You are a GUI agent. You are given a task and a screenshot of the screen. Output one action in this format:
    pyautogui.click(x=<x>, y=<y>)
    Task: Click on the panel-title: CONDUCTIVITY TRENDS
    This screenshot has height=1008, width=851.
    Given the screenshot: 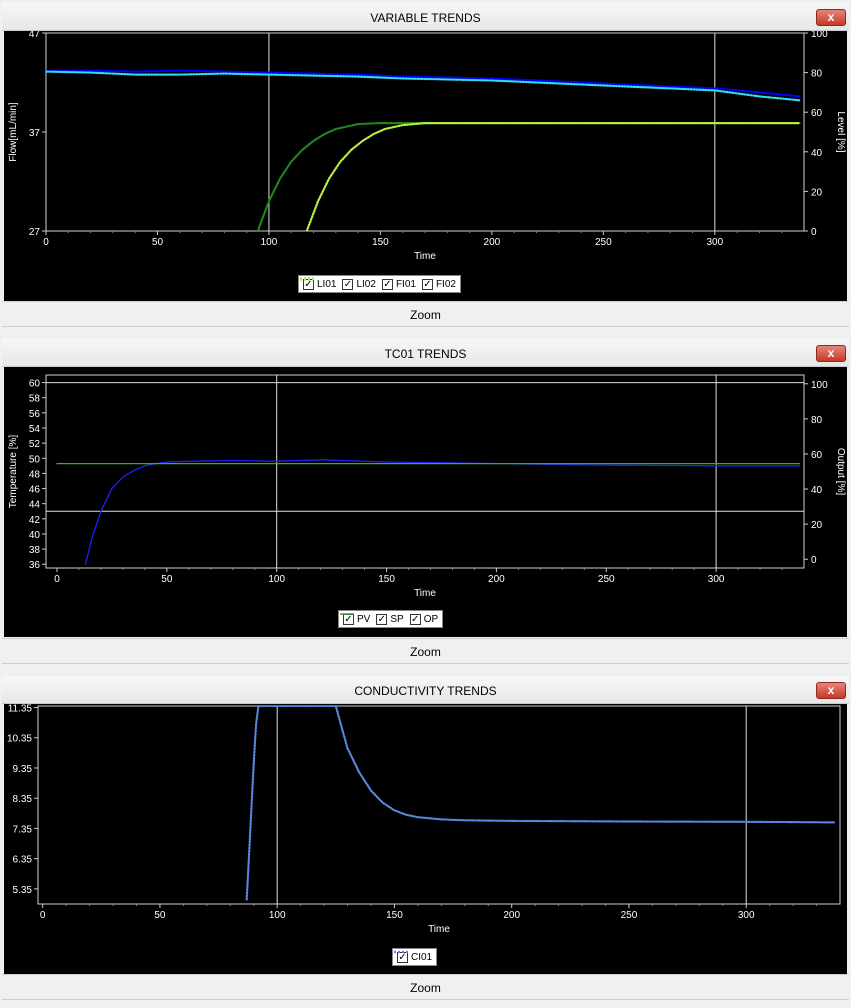 What is the action you would take?
    pyautogui.click(x=425, y=691)
    